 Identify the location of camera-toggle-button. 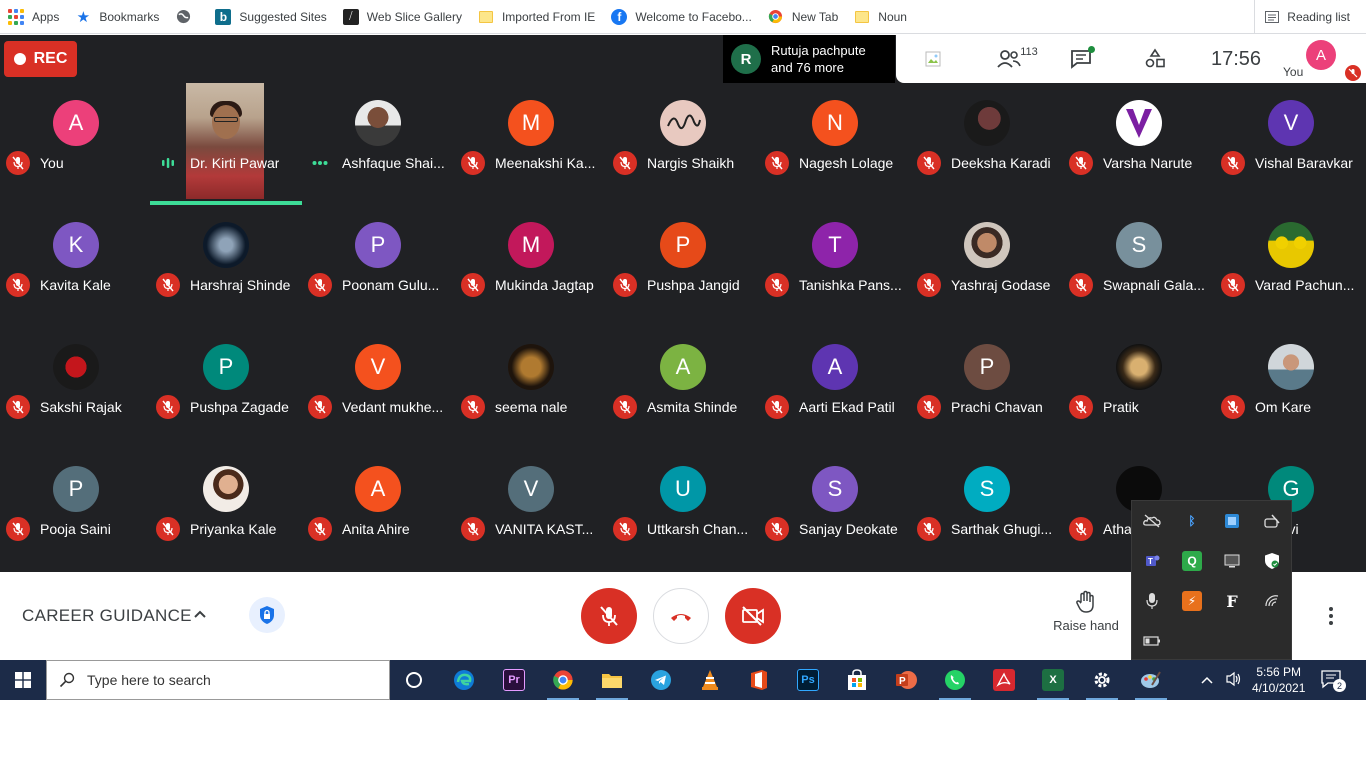
(753, 616).